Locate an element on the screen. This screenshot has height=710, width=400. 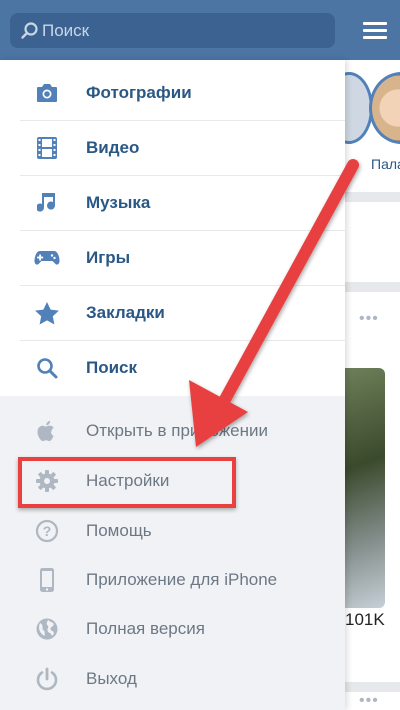
menu-item-open-in-app: Открыть в приложении is located at coordinates (172, 430).